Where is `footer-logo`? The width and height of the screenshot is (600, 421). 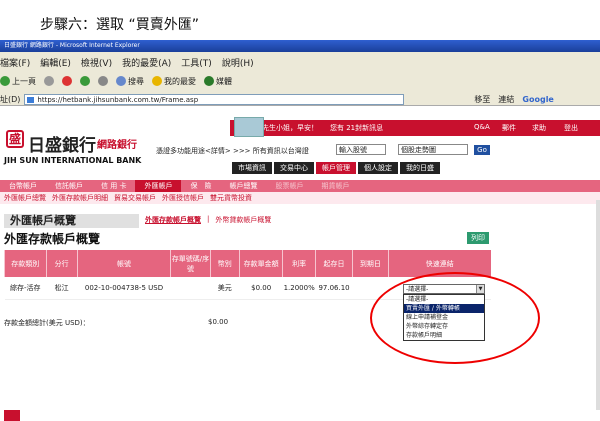 footer-logo is located at coordinates (12, 415).